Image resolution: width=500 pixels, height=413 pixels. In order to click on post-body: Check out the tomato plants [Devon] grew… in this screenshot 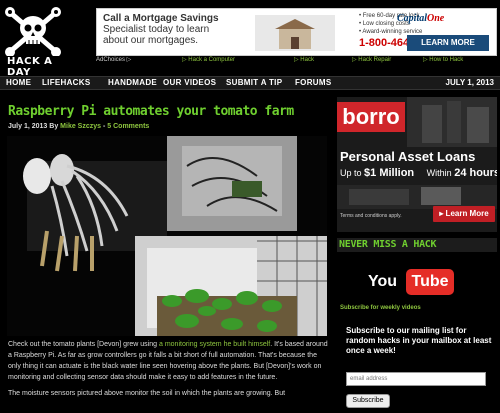, I will do `click(169, 369)`.